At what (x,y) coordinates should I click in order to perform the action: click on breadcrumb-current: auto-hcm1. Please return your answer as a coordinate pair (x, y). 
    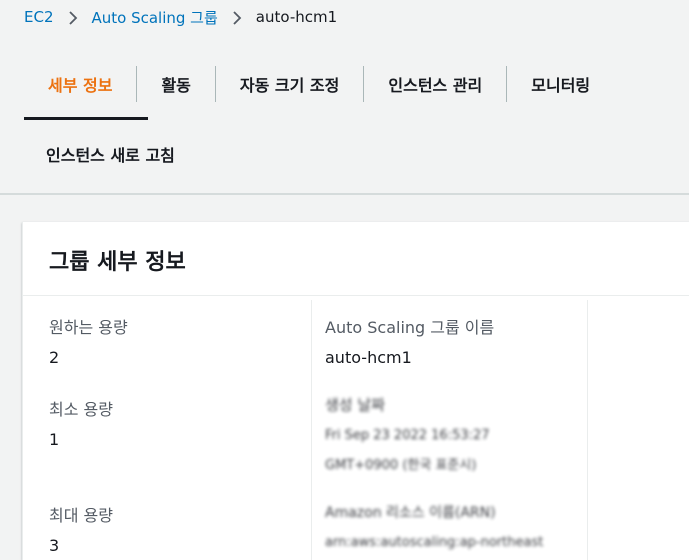
    Looking at the image, I should click on (296, 17).